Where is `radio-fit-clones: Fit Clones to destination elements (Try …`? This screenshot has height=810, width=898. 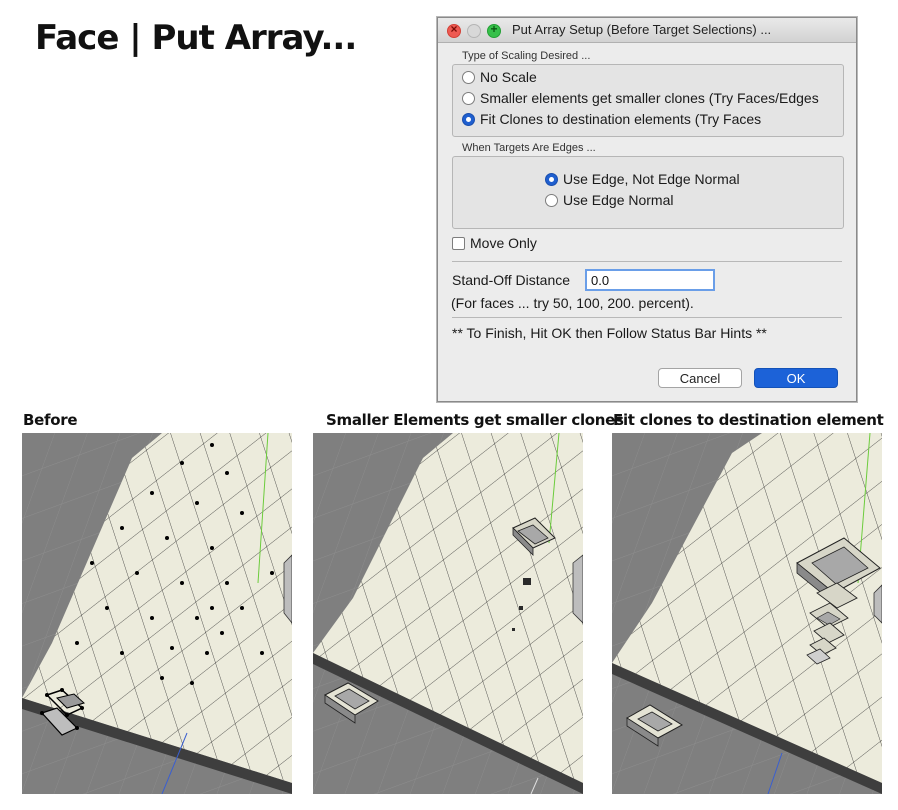
radio-fit-clones: Fit Clones to destination elements (Try … is located at coordinates (611, 119).